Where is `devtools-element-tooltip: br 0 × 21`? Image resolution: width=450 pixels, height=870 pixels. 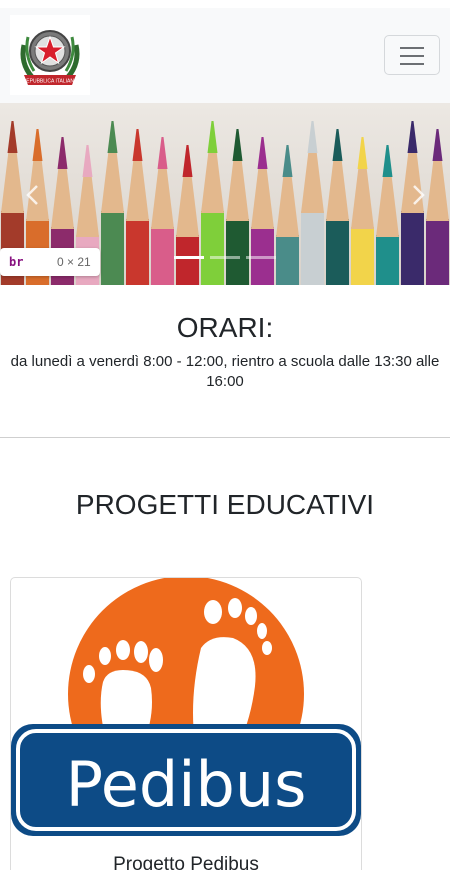
devtools-element-tooltip: br 0 × 21 is located at coordinates (50, 262).